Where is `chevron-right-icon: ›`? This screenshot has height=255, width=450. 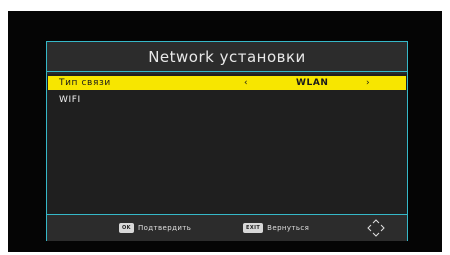
chevron-right-icon: › is located at coordinates (368, 83).